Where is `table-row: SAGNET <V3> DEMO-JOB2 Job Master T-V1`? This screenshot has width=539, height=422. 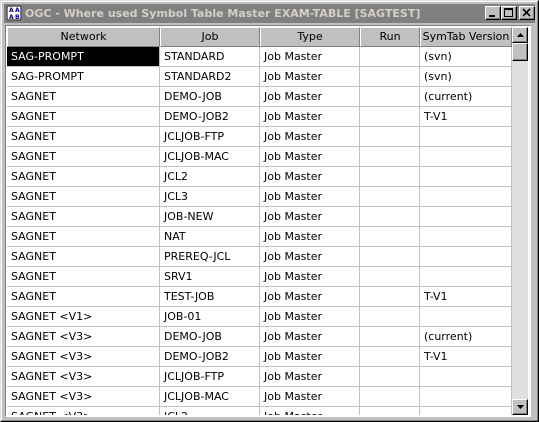
table-row: SAGNET <V3> DEMO-JOB2 Job Master T-V1 is located at coordinates (259, 357).